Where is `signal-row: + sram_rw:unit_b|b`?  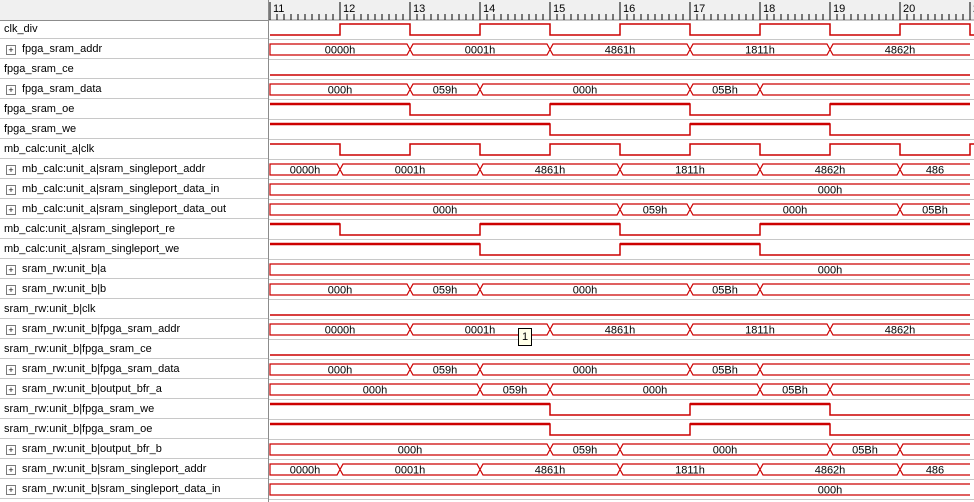
signal-row: + sram_rw:unit_b|b is located at coordinates (134, 289).